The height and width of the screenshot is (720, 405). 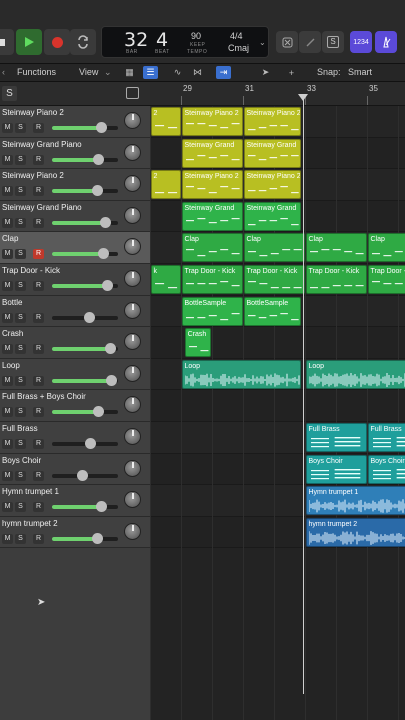 I want to click on region: k, so click(x=165, y=279).